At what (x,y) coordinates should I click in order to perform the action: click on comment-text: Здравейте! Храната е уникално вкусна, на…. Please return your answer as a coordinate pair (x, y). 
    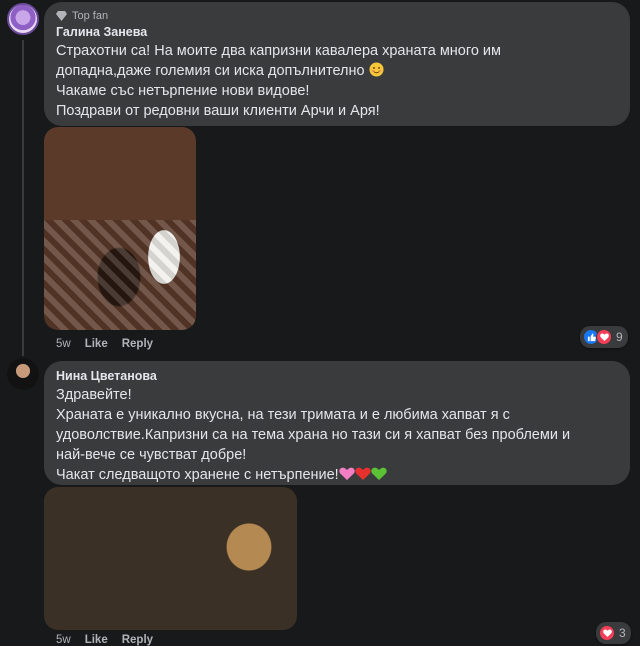
    Looking at the image, I should click on (337, 435).